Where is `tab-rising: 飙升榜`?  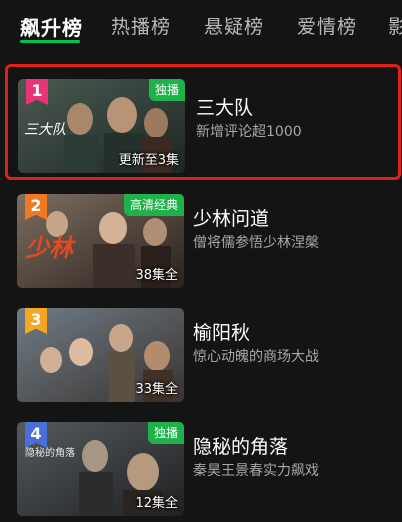 tab-rising: 飙升榜 is located at coordinates (51, 26).